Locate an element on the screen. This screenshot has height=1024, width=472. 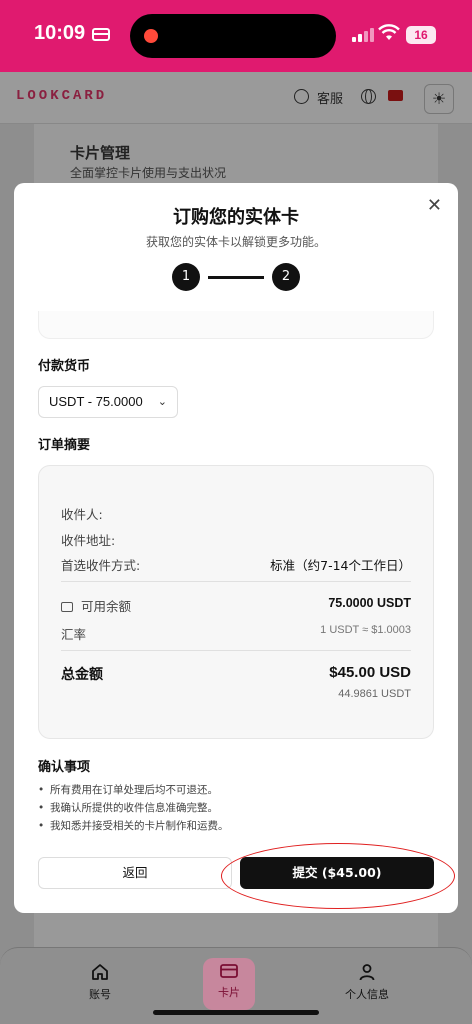
modal-subtitle: 获取您的实体卡以解锁更多功能。 is located at coordinates (235, 242).